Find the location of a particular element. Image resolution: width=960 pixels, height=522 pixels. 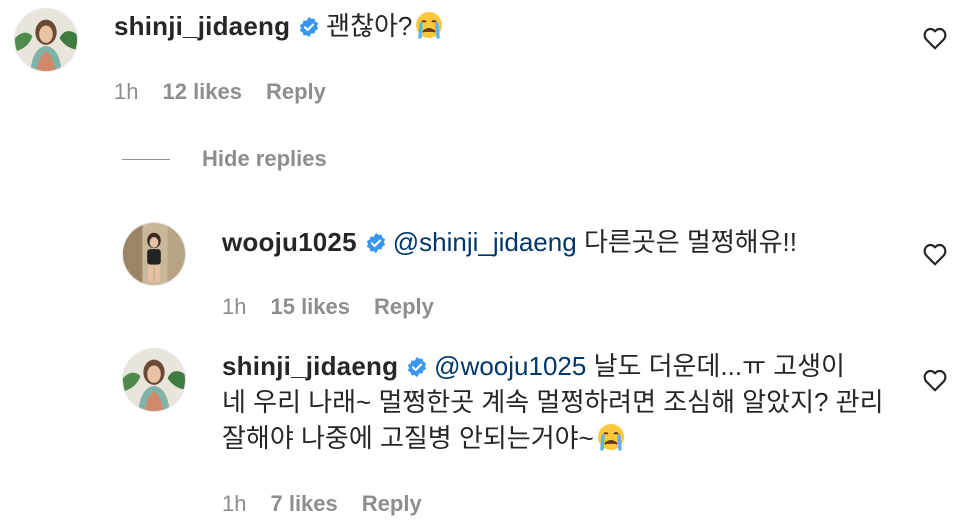

comment-username: wooju1025 is located at coordinates (289, 242).